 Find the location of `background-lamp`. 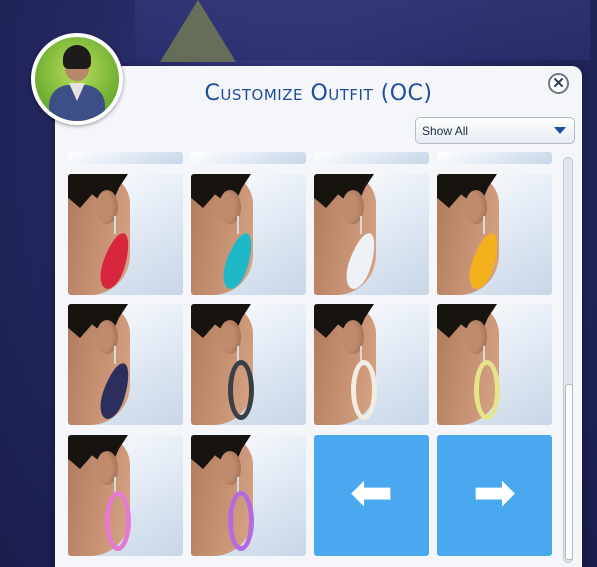

background-lamp is located at coordinates (198, 31).